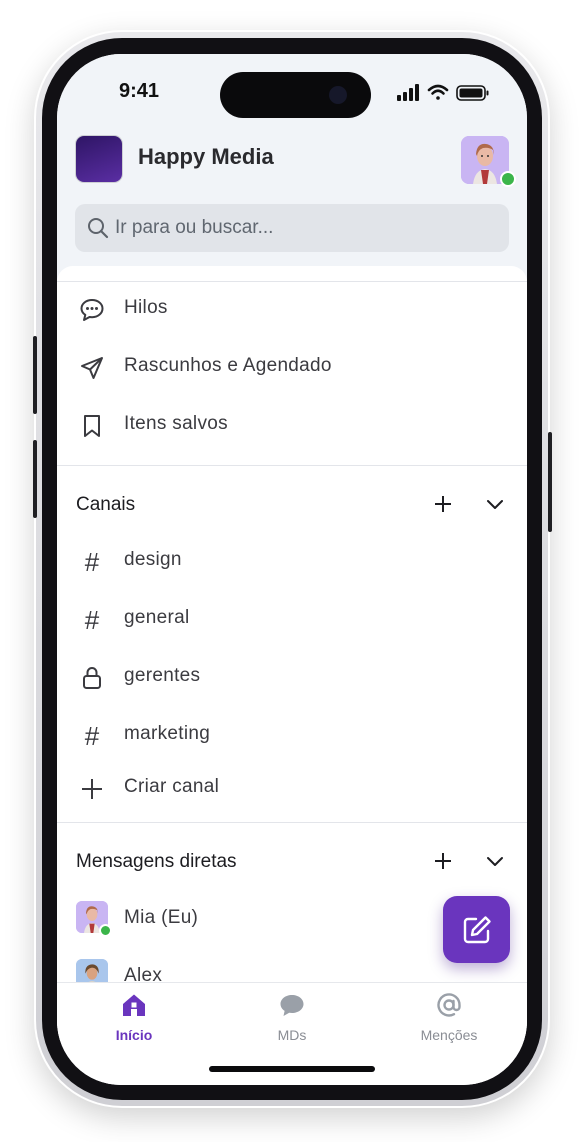  What do you see at coordinates (449, 1005) in the screenshot?
I see `at-icon` at bounding box center [449, 1005].